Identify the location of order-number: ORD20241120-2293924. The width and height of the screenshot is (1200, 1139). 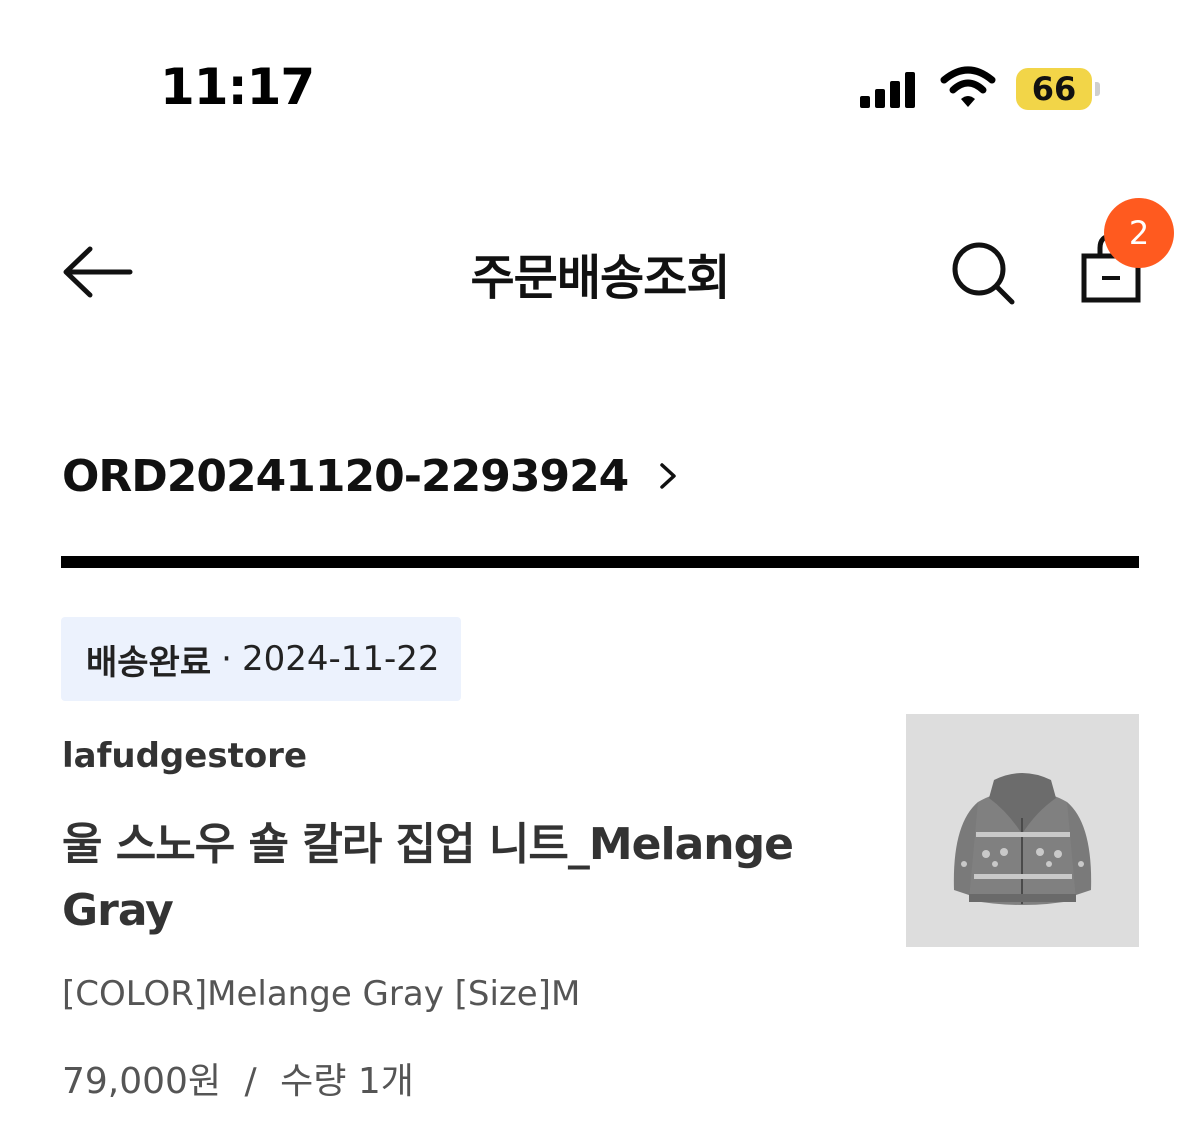
(345, 476).